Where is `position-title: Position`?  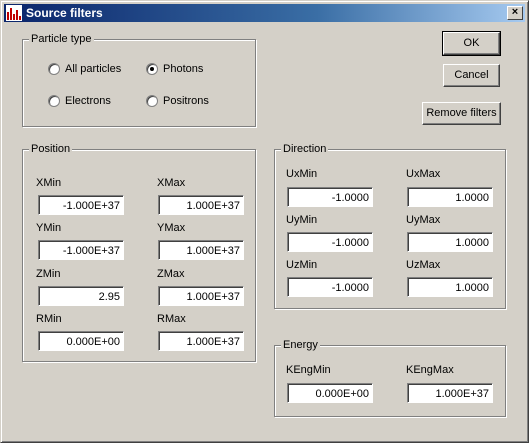
position-title: Position is located at coordinates (51, 149).